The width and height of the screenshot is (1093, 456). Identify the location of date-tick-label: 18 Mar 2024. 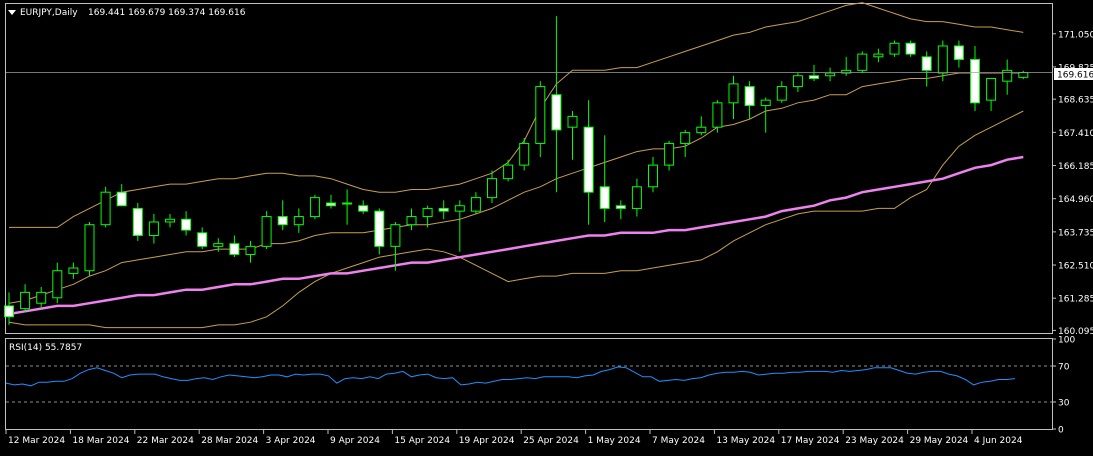
(100, 441).